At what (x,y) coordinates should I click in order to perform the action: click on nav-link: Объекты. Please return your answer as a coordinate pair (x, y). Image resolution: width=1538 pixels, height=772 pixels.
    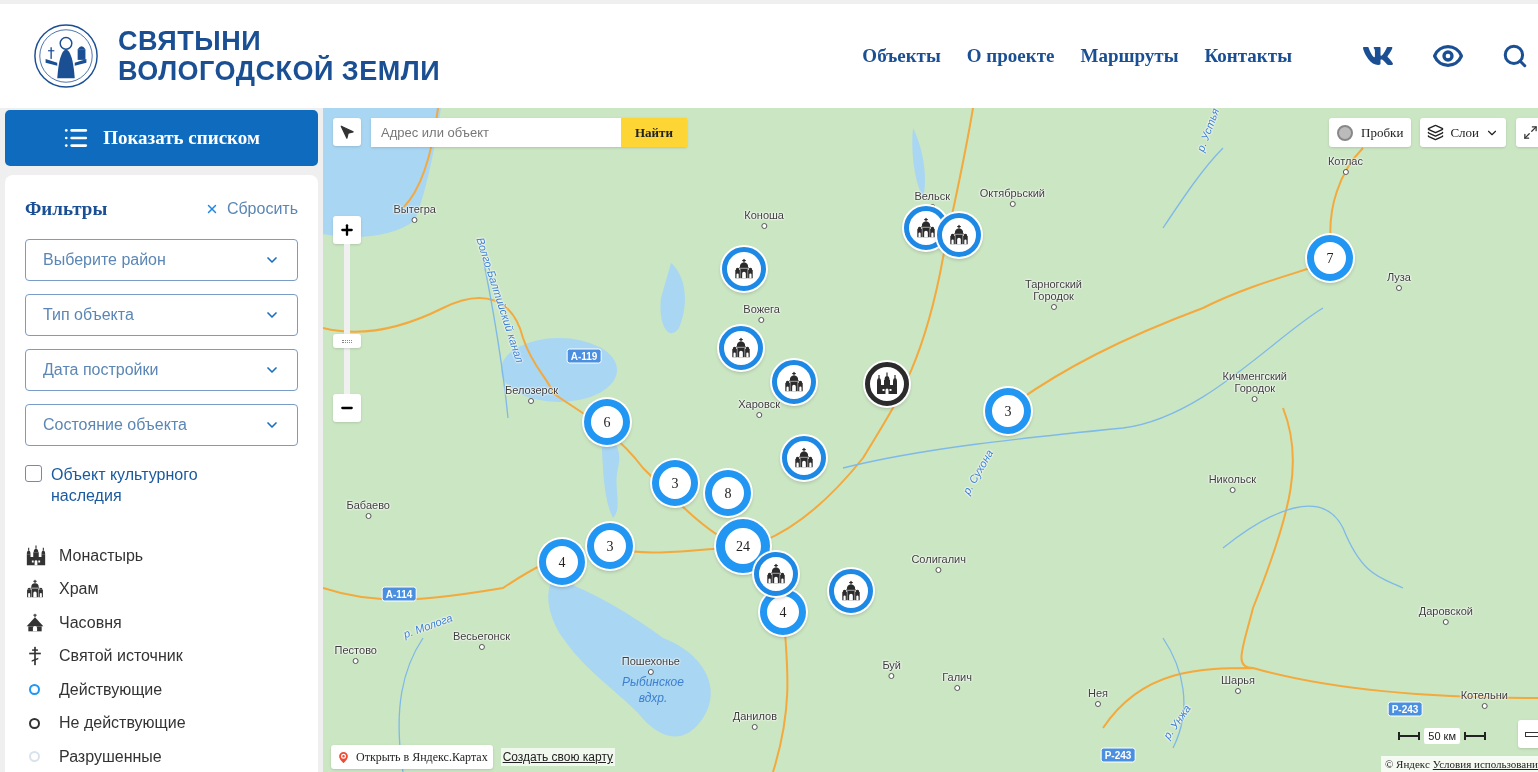
    Looking at the image, I should click on (901, 56).